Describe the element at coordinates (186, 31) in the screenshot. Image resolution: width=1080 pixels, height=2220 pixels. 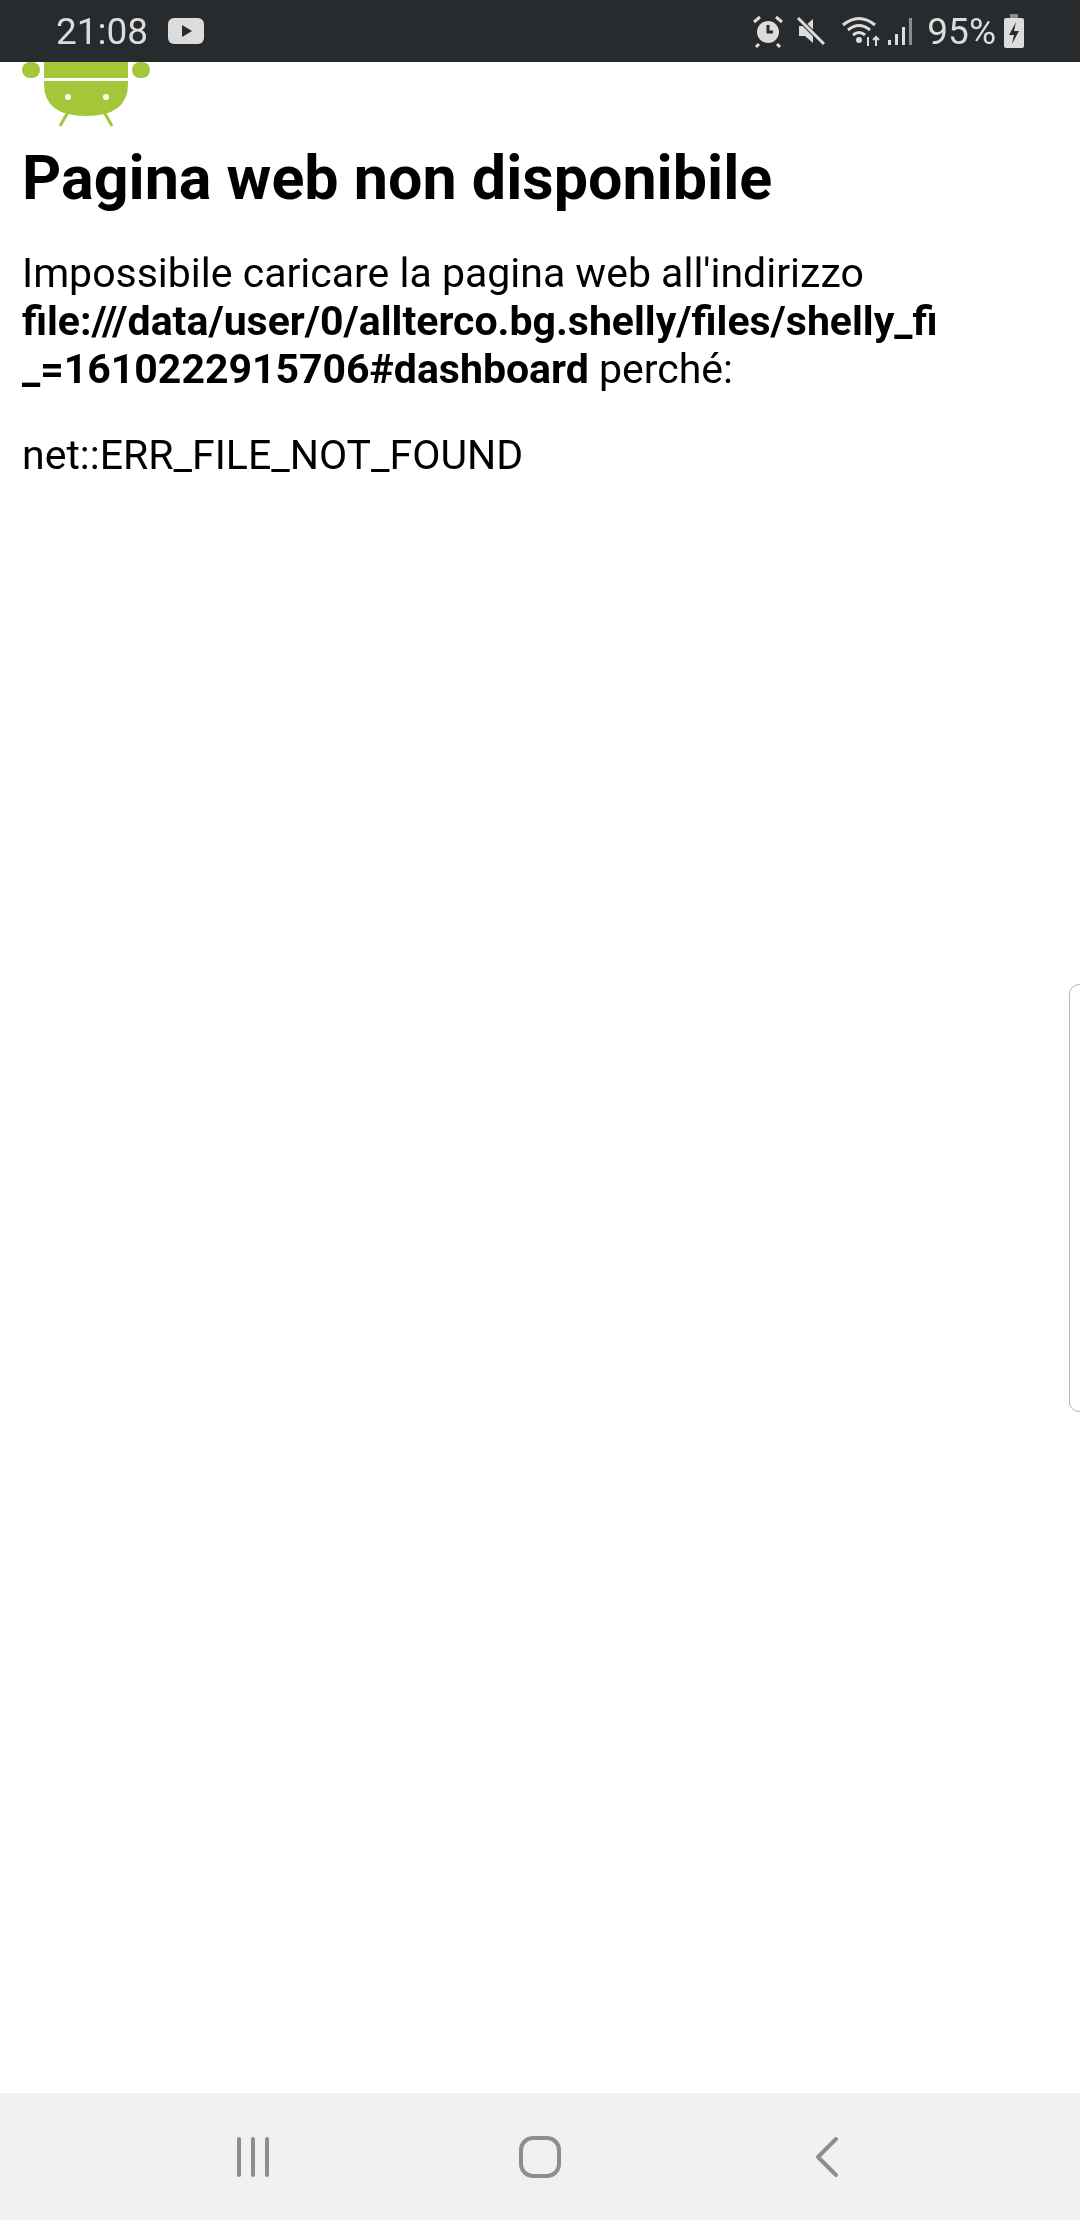
I see `play-icon` at that location.